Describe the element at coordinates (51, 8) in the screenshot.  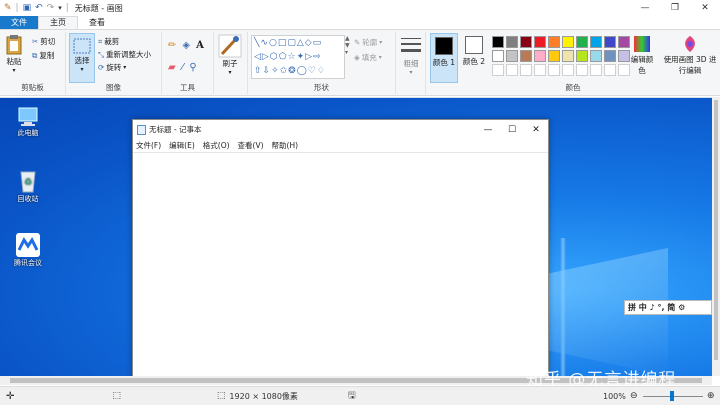
I see `redo-icon: ↷` at that location.